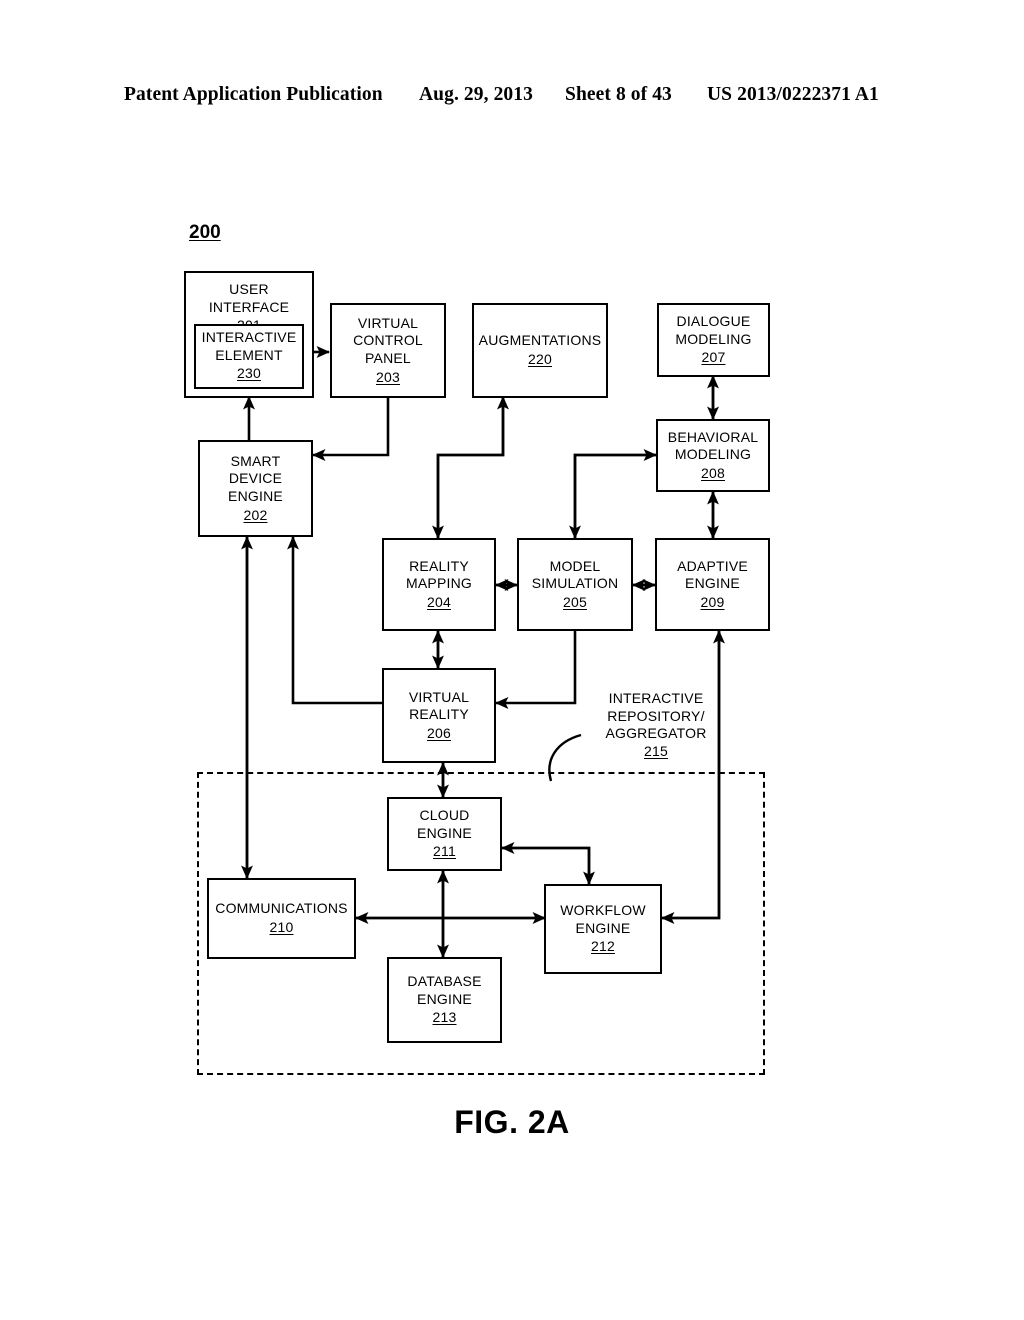  I want to click on block-workflow-engine: WORKFLOW ENGINE 212, so click(603, 929).